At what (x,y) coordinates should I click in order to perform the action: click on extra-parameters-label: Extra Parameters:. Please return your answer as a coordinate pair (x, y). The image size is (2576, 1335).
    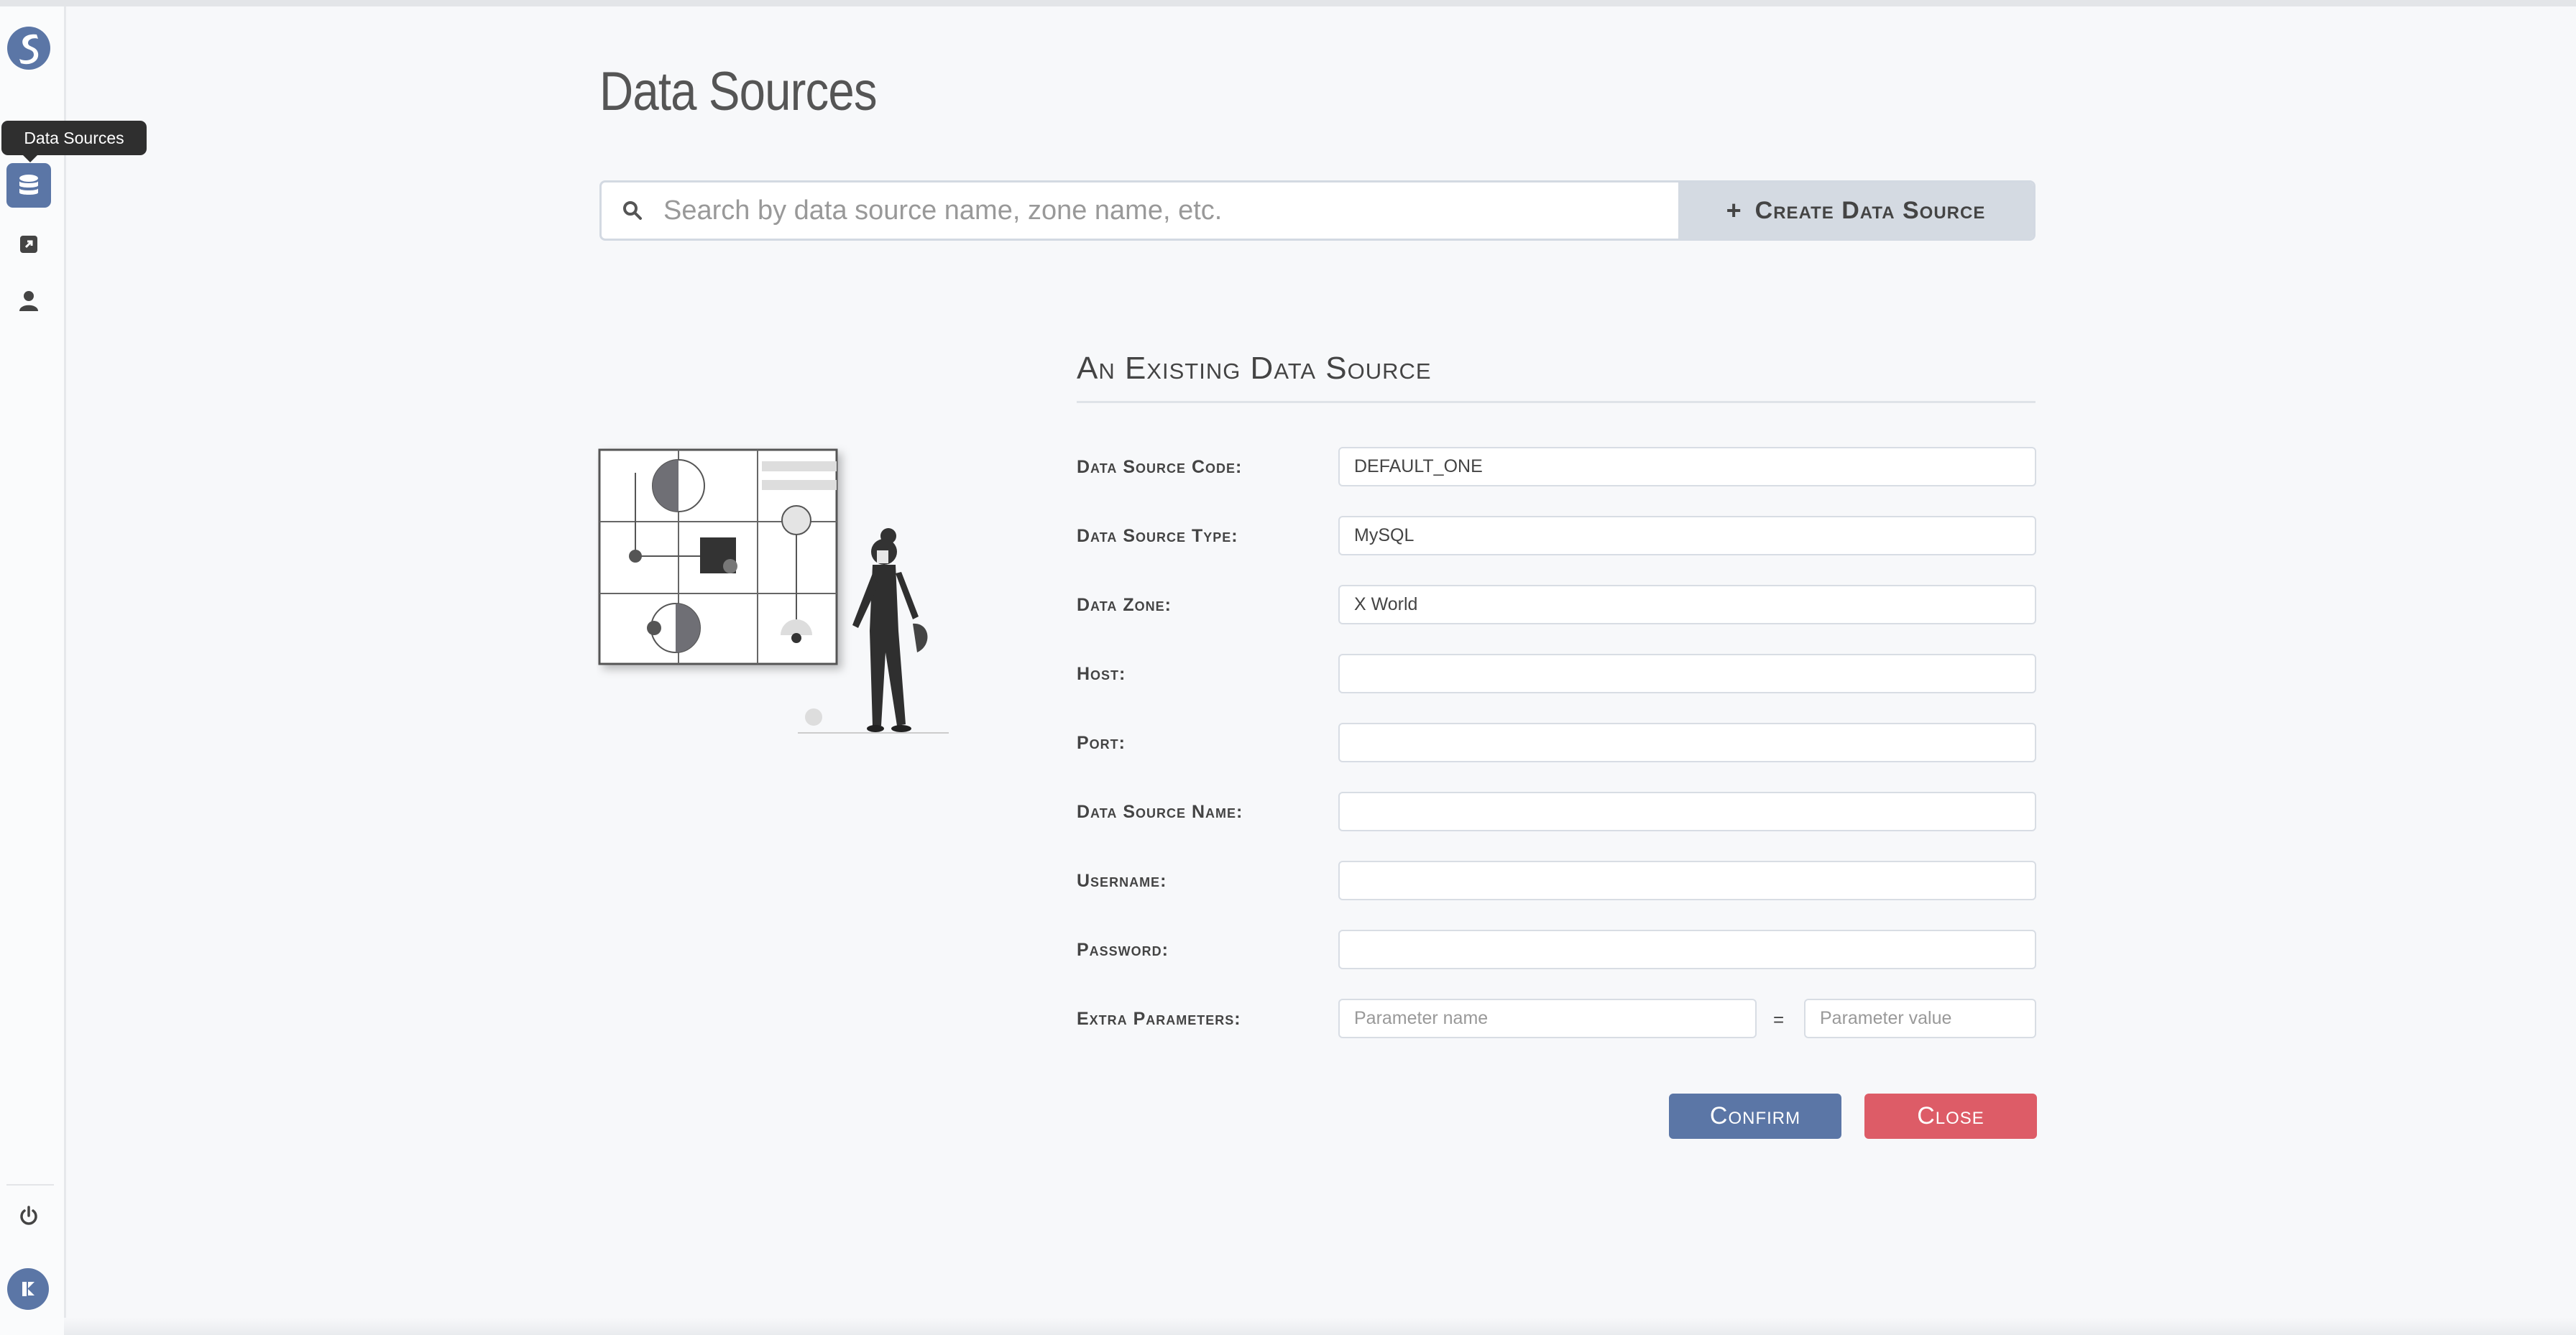
    Looking at the image, I should click on (1159, 1019).